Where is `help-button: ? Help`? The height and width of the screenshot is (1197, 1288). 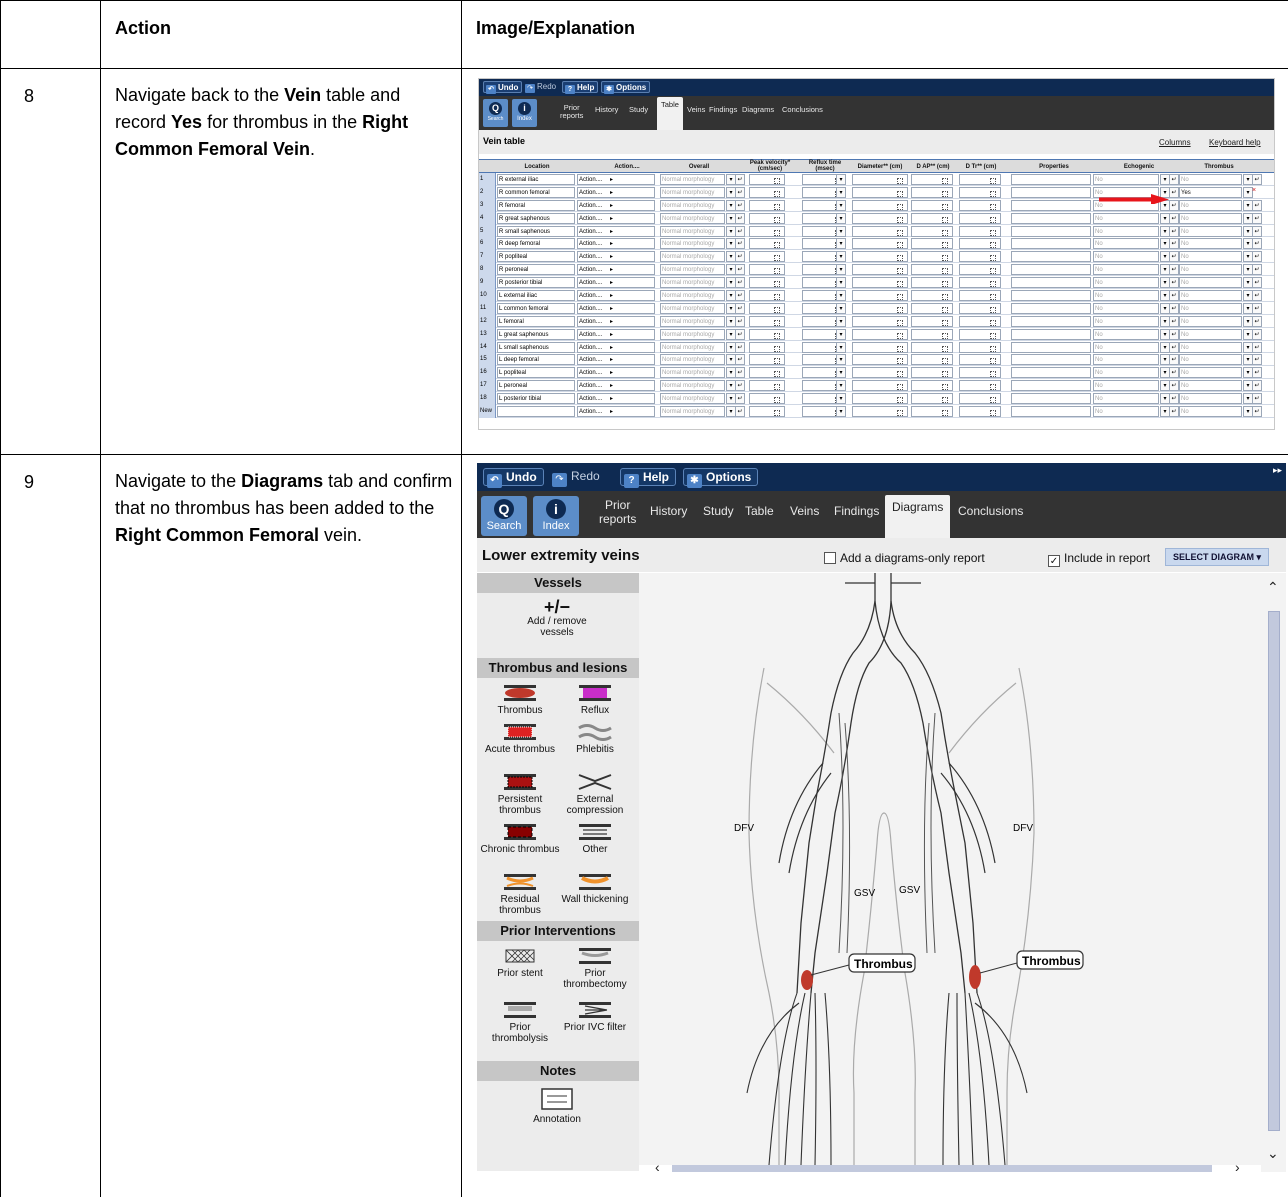 help-button: ? Help is located at coordinates (580, 87).